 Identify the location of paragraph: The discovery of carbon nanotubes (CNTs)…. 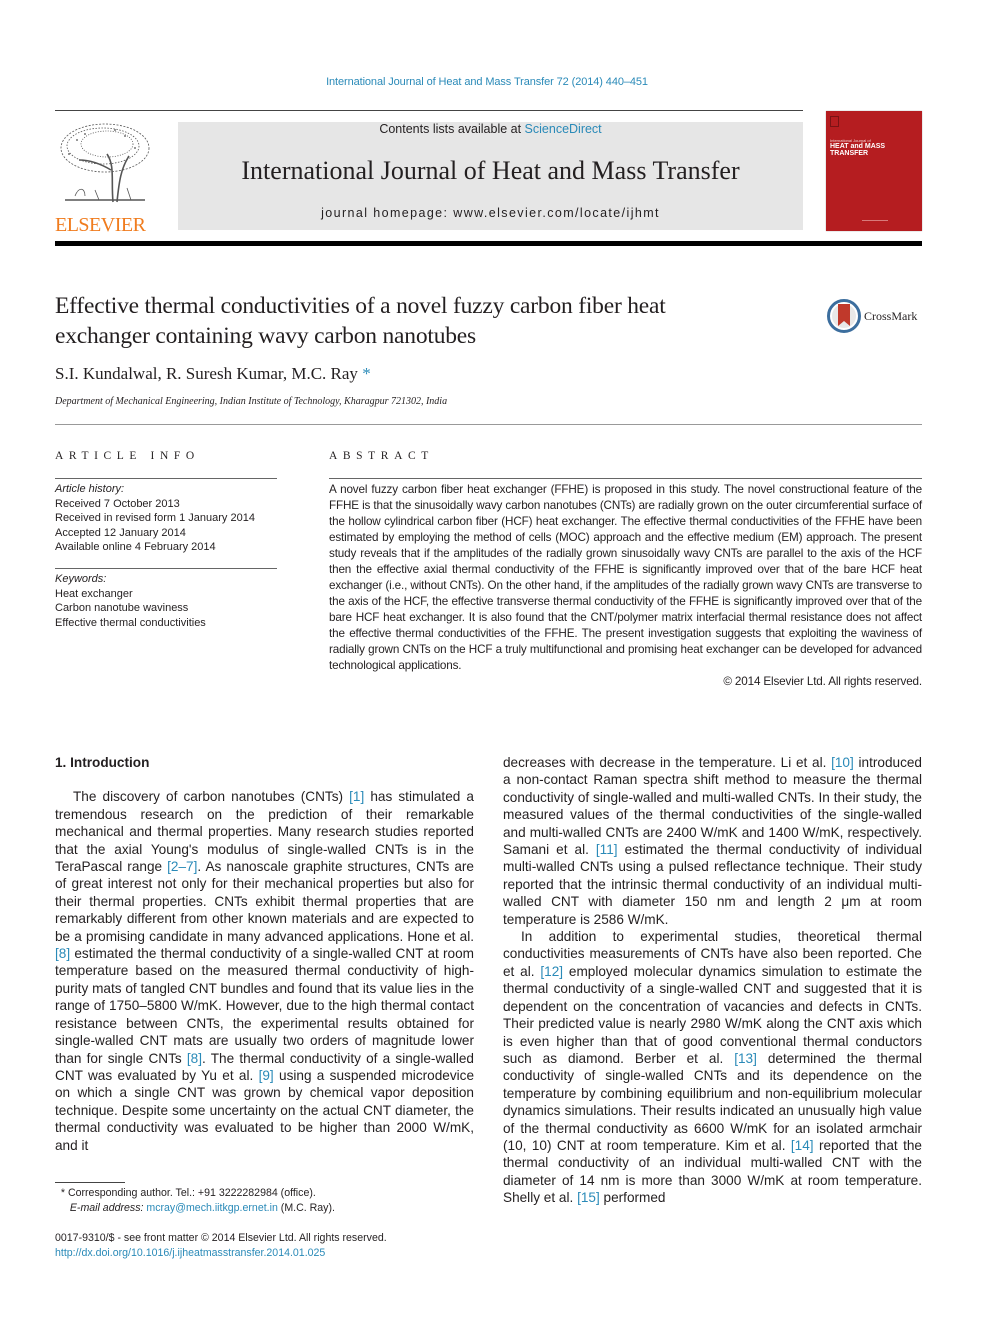
(264, 971).